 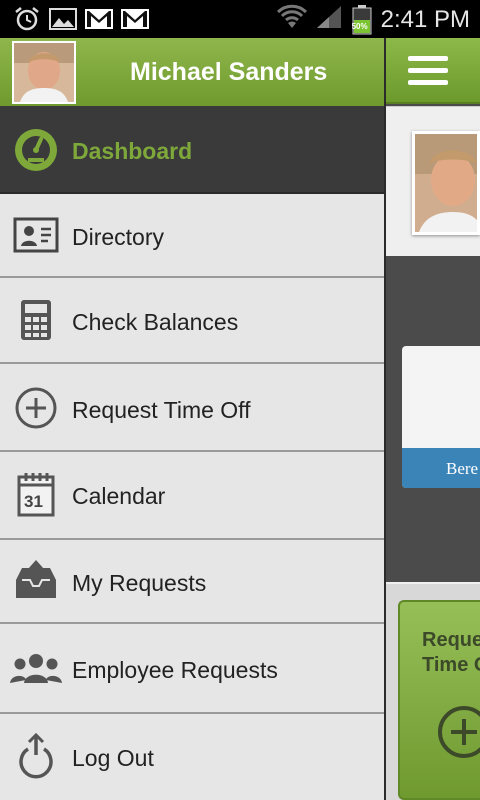 What do you see at coordinates (240, 19) in the screenshot?
I see `status-bar: 50% 2:41 PM` at bounding box center [240, 19].